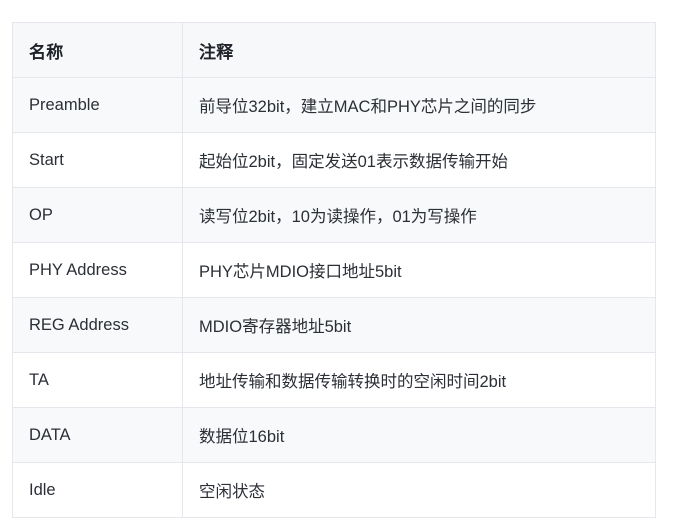 The height and width of the screenshot is (523, 673). I want to click on table-row: Idle 空闲状态, so click(334, 490).